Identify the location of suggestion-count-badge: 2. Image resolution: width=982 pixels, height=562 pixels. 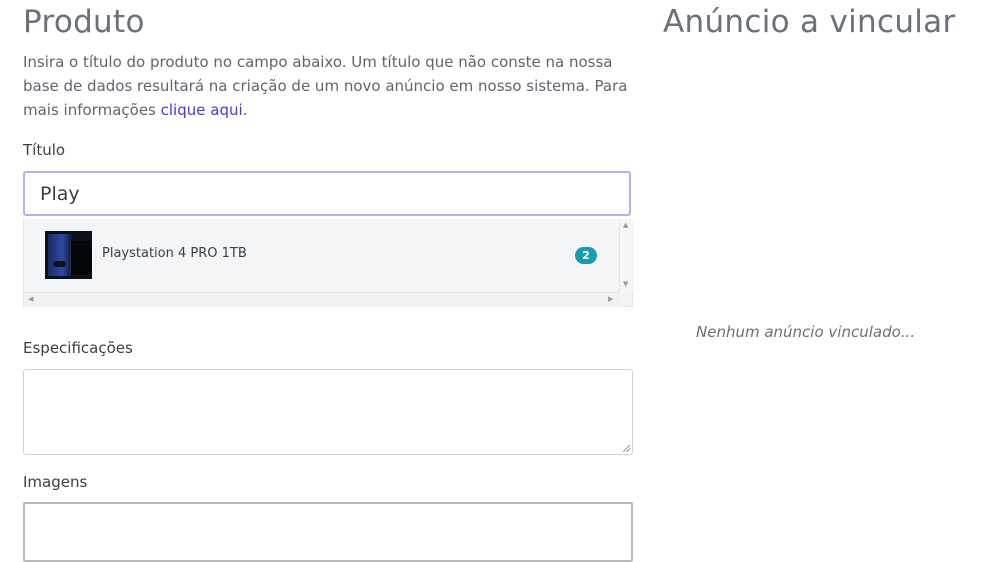
(586, 255).